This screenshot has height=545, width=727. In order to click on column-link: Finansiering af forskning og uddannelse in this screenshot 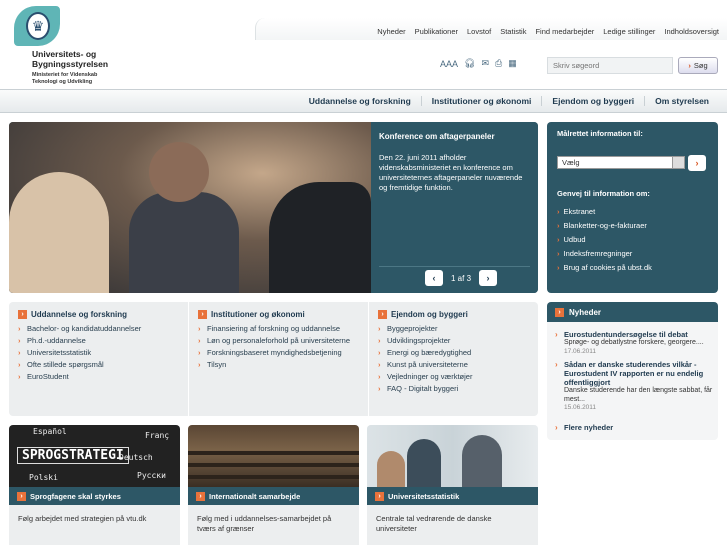, I will do `click(282, 328)`.